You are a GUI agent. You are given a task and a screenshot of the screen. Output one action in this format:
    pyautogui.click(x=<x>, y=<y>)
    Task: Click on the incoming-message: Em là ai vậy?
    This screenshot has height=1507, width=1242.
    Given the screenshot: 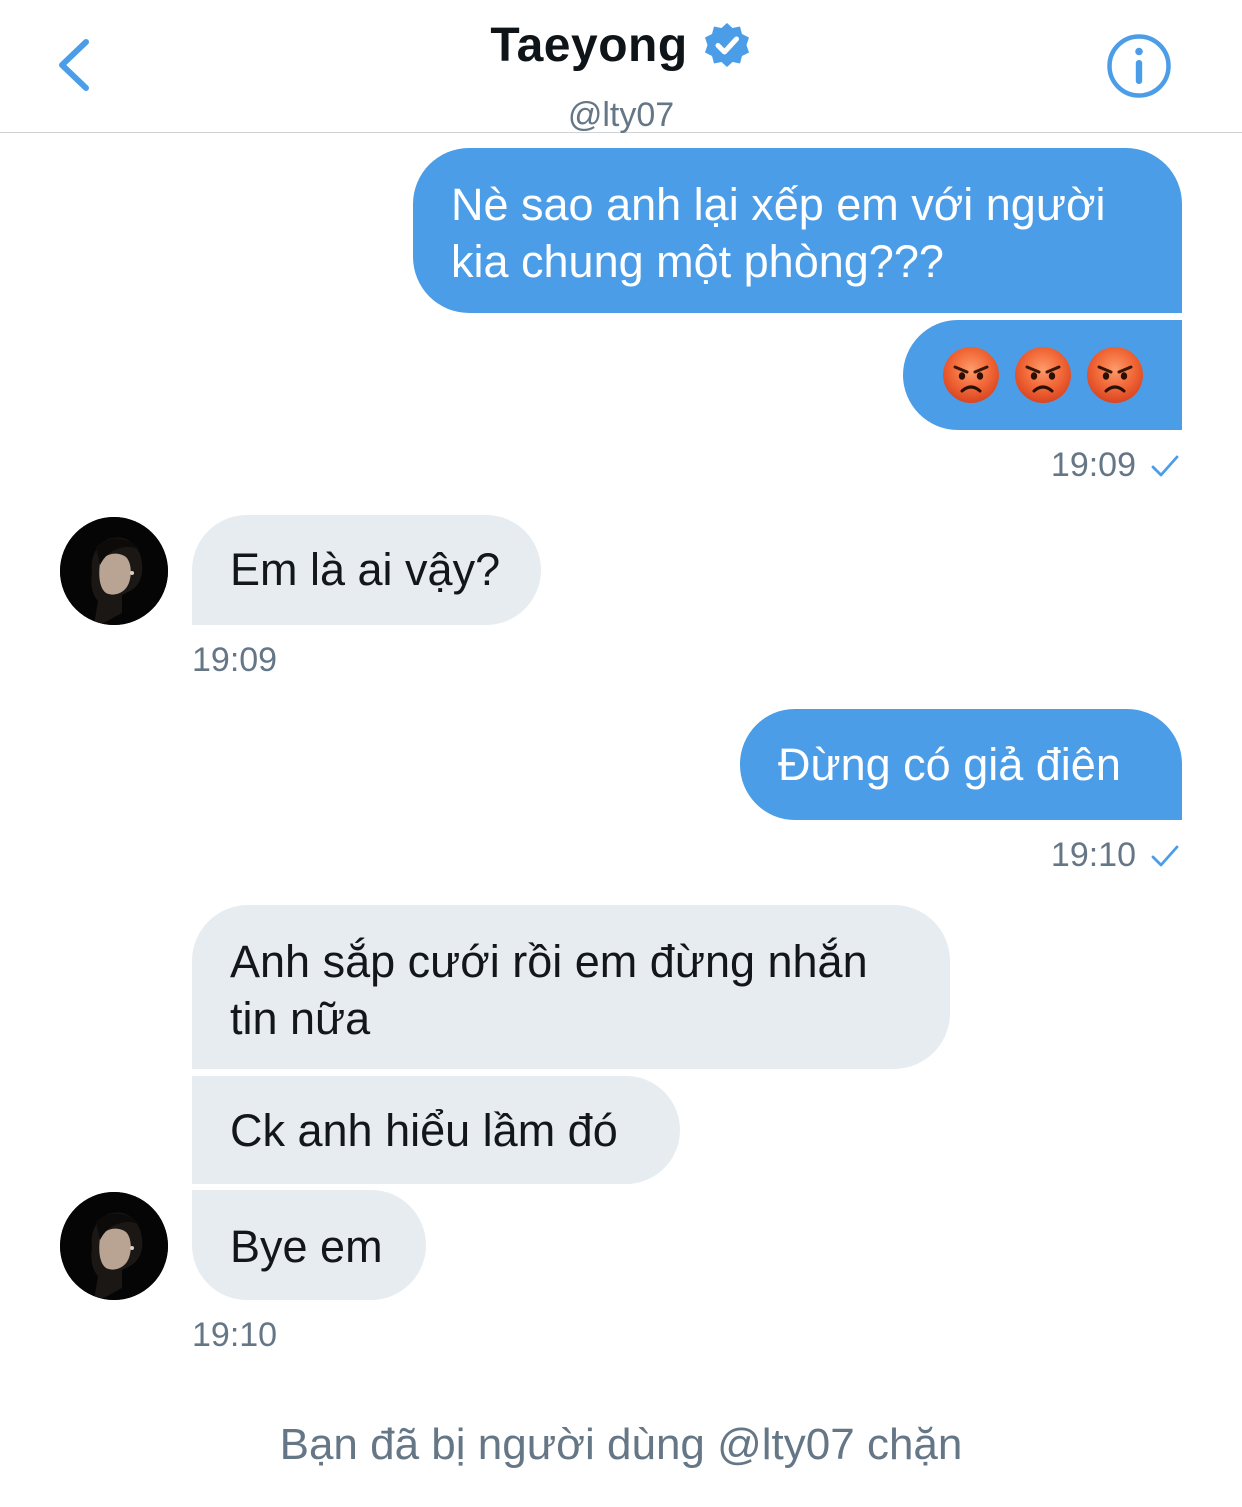 What is the action you would take?
    pyautogui.click(x=366, y=570)
    